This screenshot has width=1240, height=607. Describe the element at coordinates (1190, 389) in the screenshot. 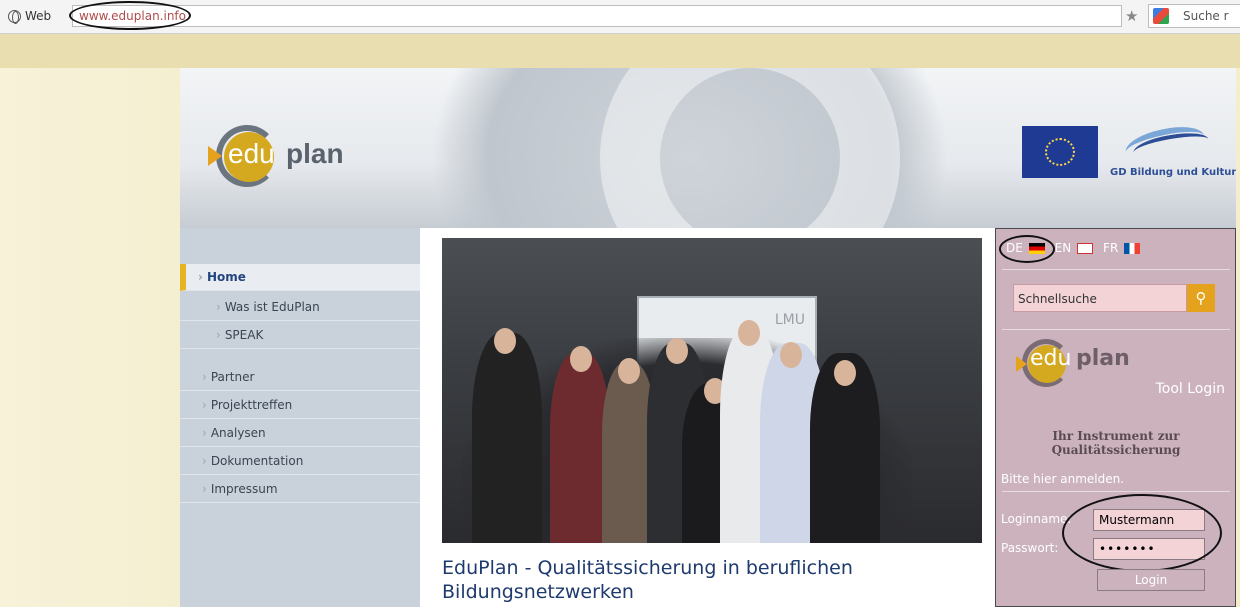

I see `tool-login-heading: Tool Login` at that location.